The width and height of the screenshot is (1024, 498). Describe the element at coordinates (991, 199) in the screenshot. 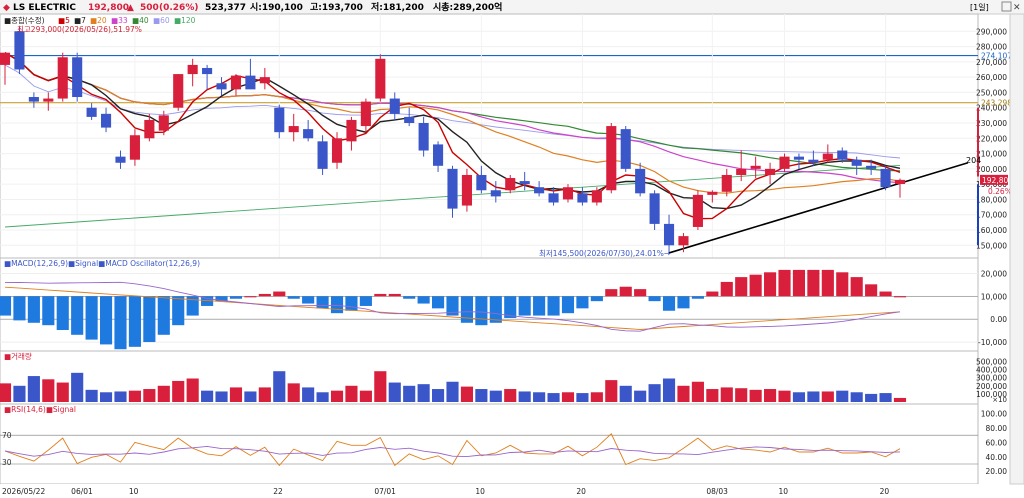

I see `price-tick-label: 180,000` at that location.